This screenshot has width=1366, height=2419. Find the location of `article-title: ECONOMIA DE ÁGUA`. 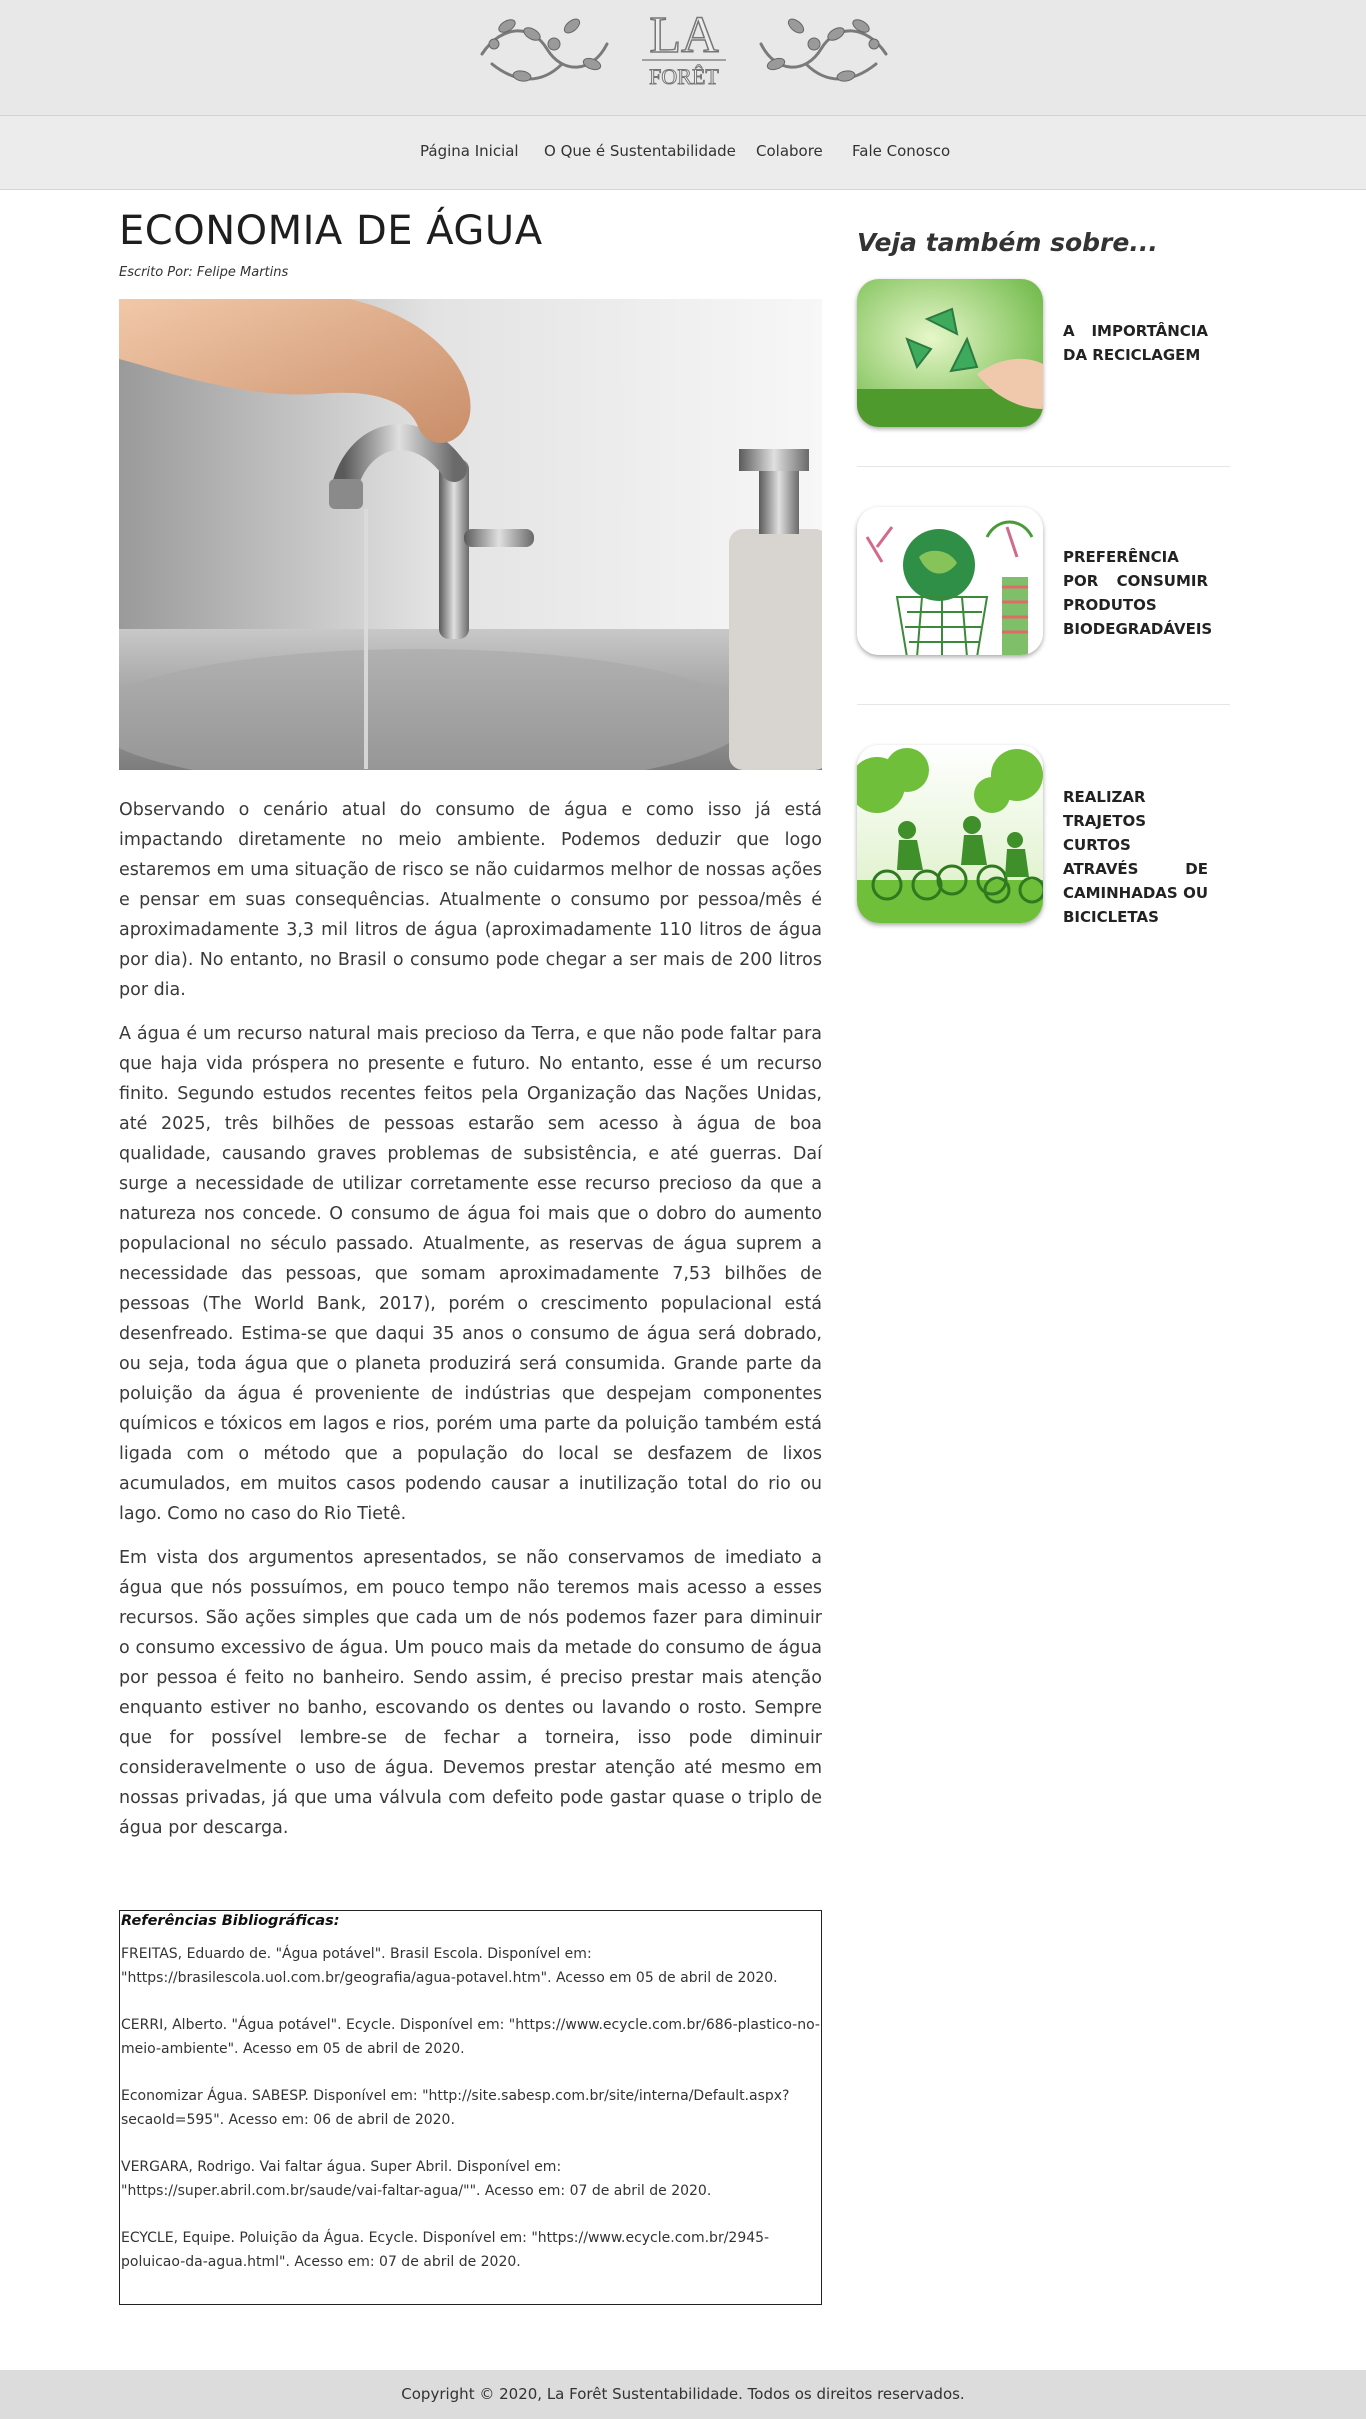

article-title: ECONOMIA DE ÁGUA is located at coordinates (331, 231).